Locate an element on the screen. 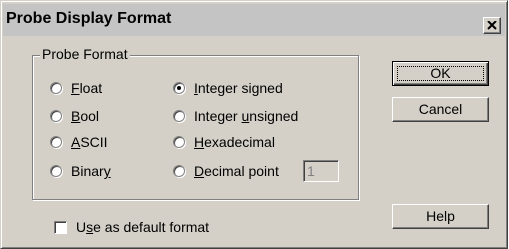 Image resolution: width=509 pixels, height=249 pixels. window-title: Probe Display Format is located at coordinates (89, 18).